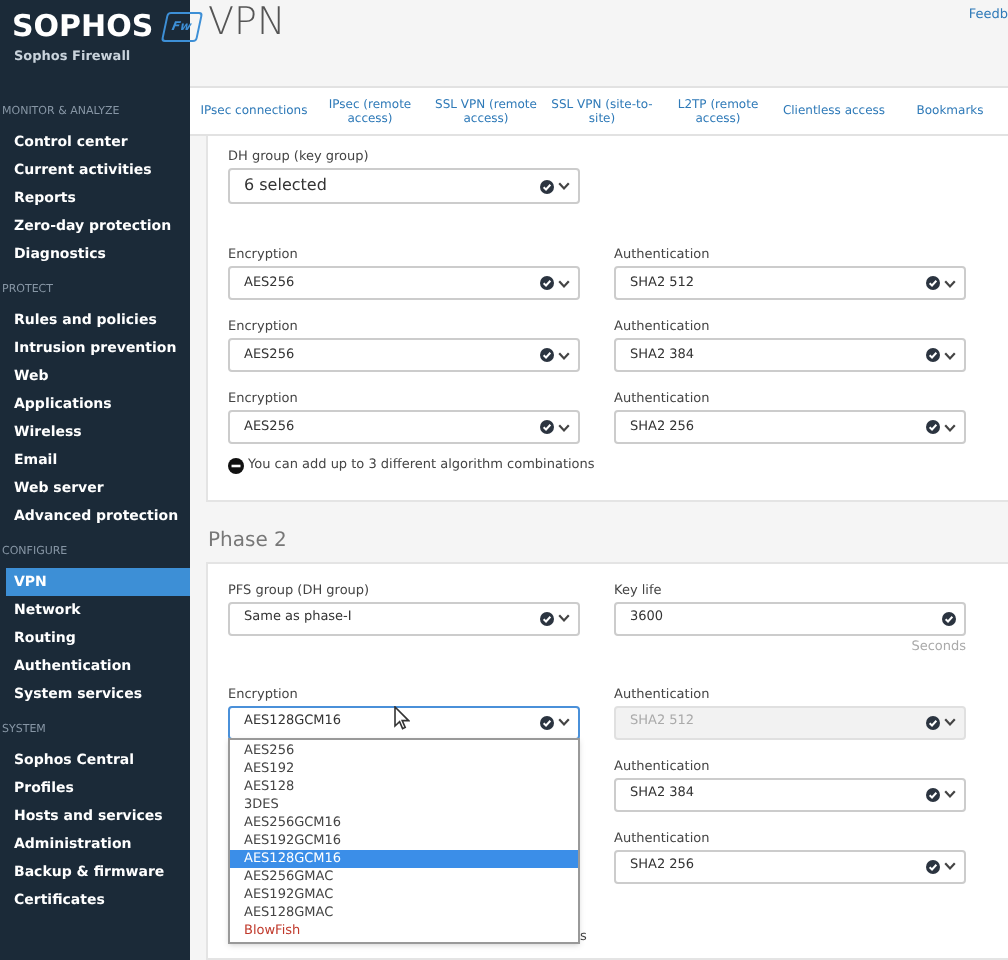 This screenshot has height=960, width=1008. I want to click on mouse-cursor-icon, so click(402, 717).